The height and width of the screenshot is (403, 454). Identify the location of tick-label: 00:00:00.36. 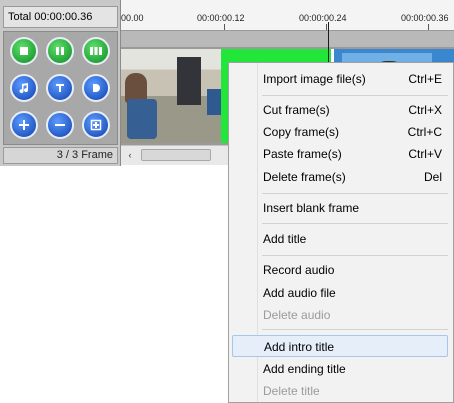
(425, 18).